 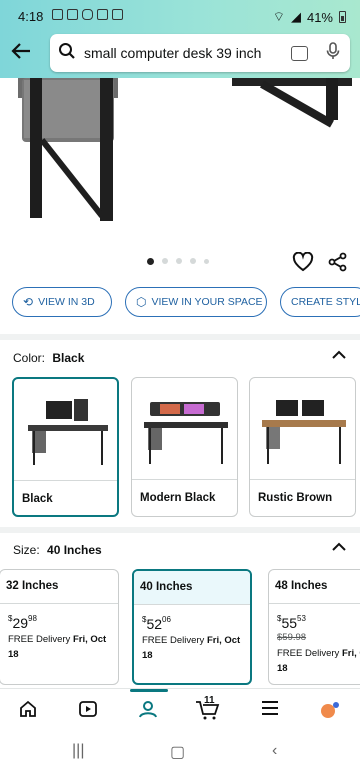 I want to click on search-bar: small computer desk 39 inch, so click(x=200, y=53).